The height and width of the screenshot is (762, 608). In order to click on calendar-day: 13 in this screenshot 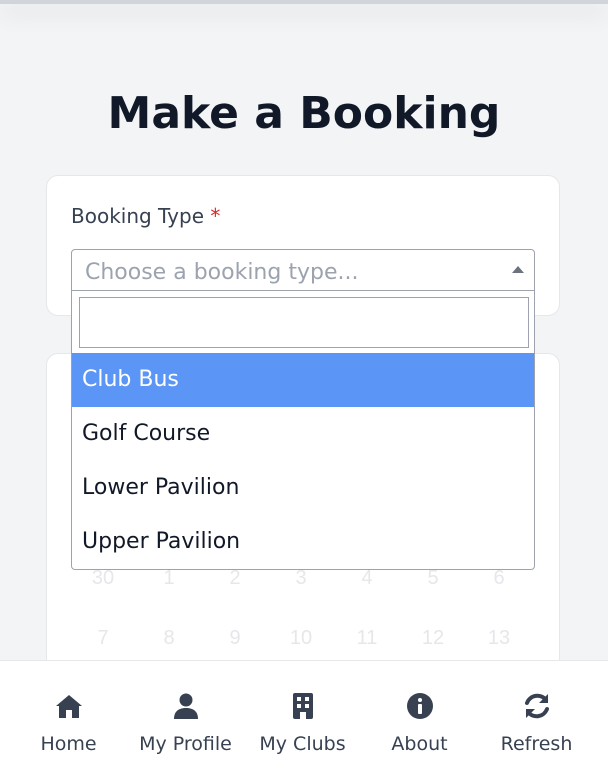, I will do `click(499, 638)`.